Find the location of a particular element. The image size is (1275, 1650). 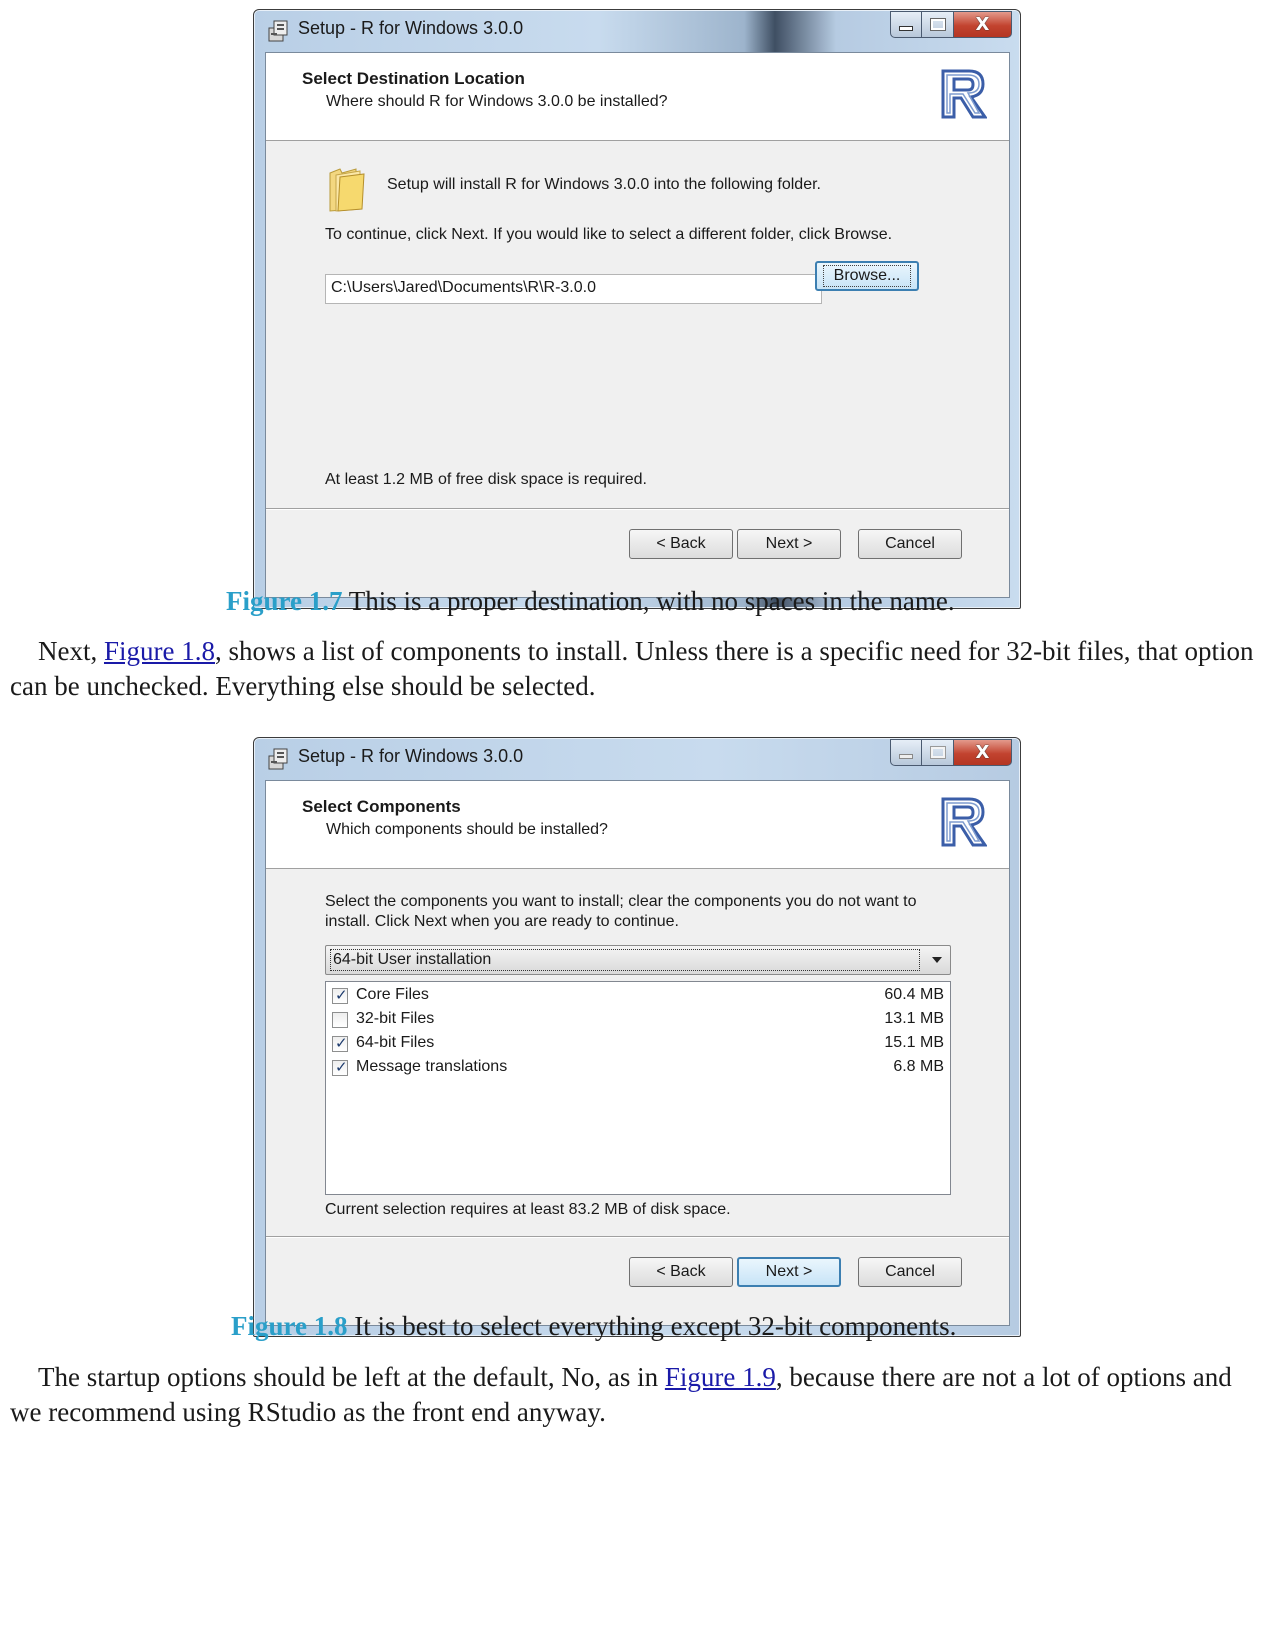

destination-path-input: C:\Users\Jared\Documents\R\R-3.0.0 is located at coordinates (573, 289).